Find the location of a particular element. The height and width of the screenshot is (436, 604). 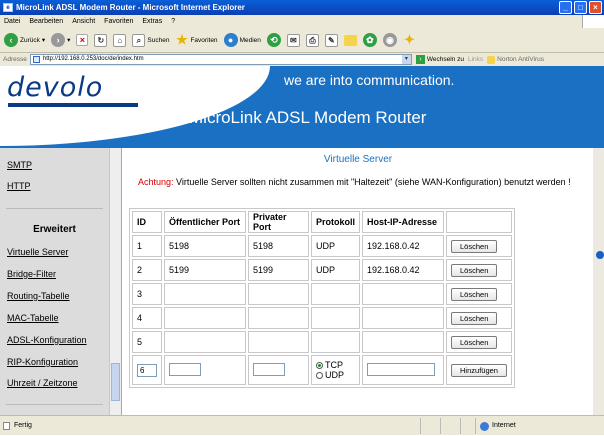

sidebar-item-http: HTTP is located at coordinates (19, 186).